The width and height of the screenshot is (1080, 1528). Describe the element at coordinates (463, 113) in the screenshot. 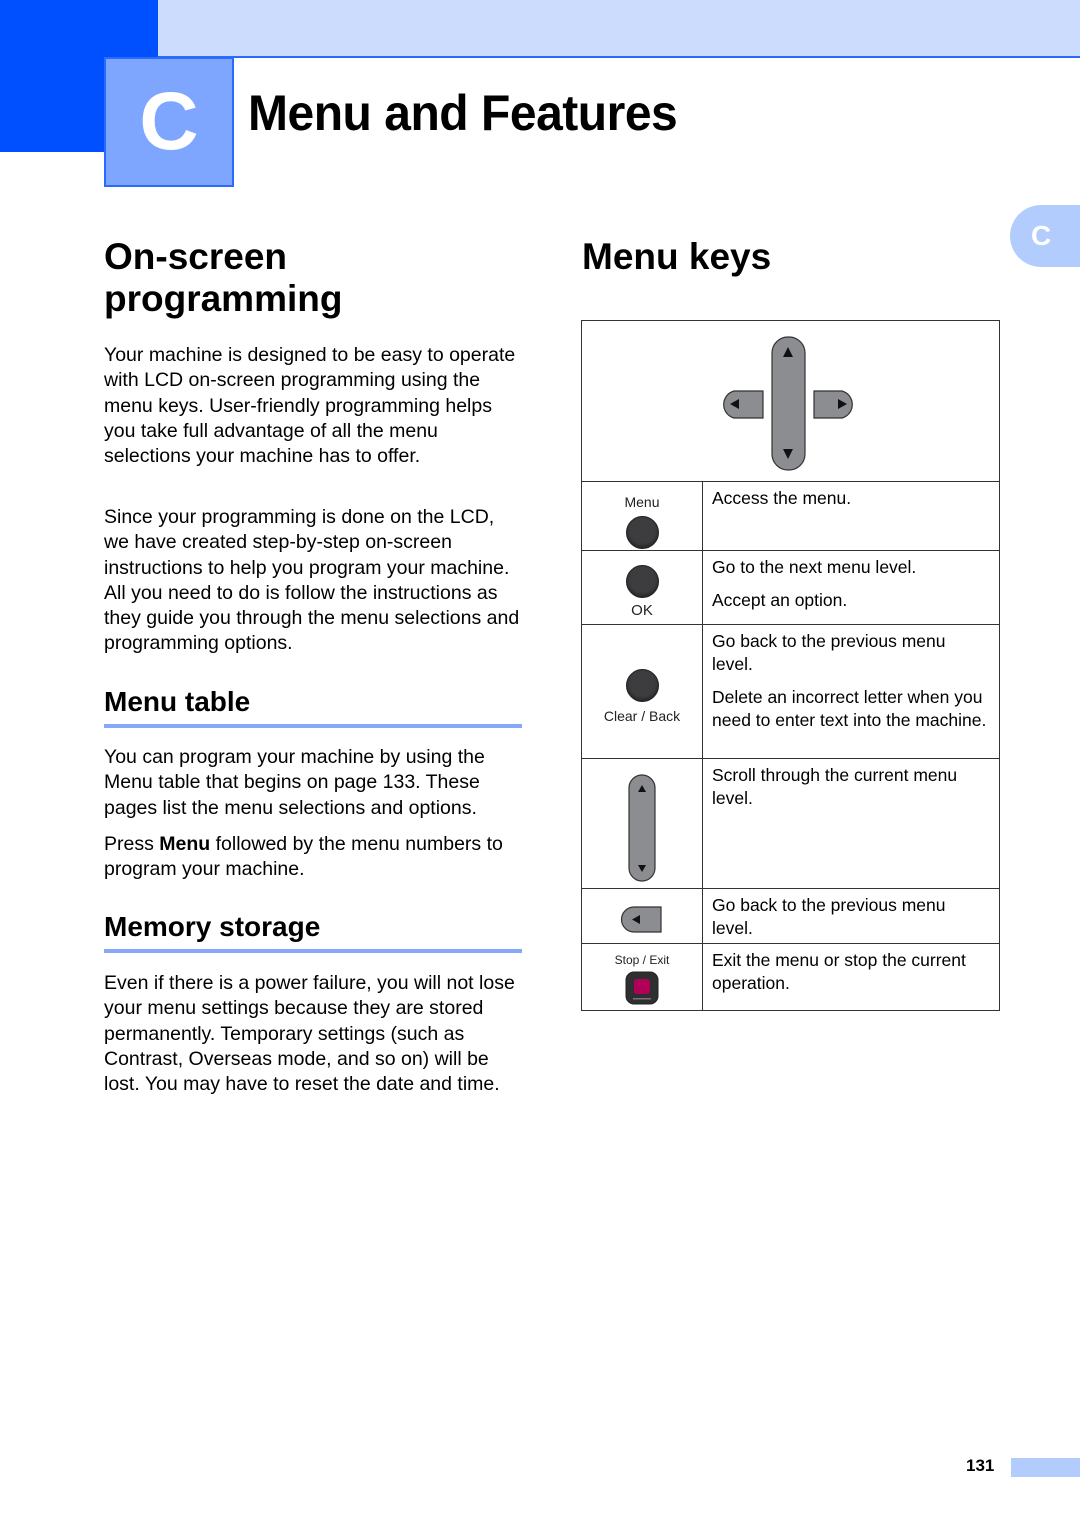

I see `chapter-title: Menu and Features` at that location.